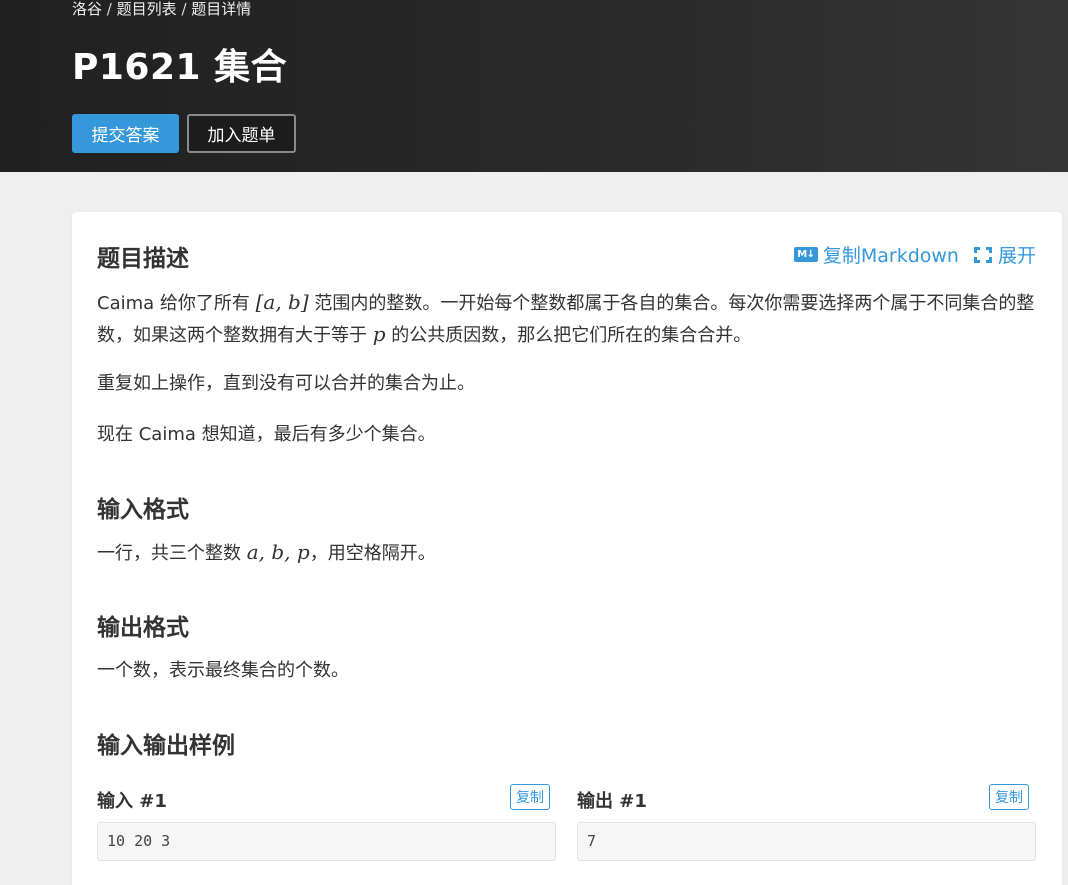 This screenshot has height=885, width=1068. Describe the element at coordinates (286, 383) in the screenshot. I see `description-paragraph-2: 重复如上操作，直到没有可以合并的集合为止。` at that location.